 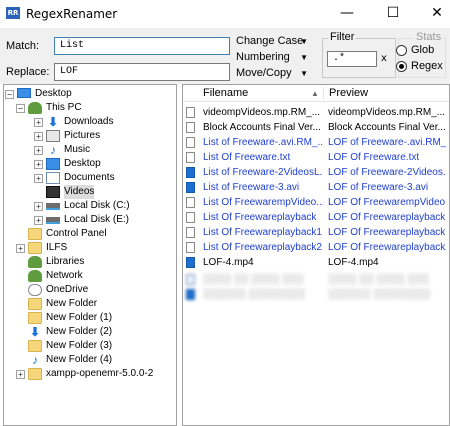 I want to click on tree-node: New Folder (1), so click(x=95, y=318).